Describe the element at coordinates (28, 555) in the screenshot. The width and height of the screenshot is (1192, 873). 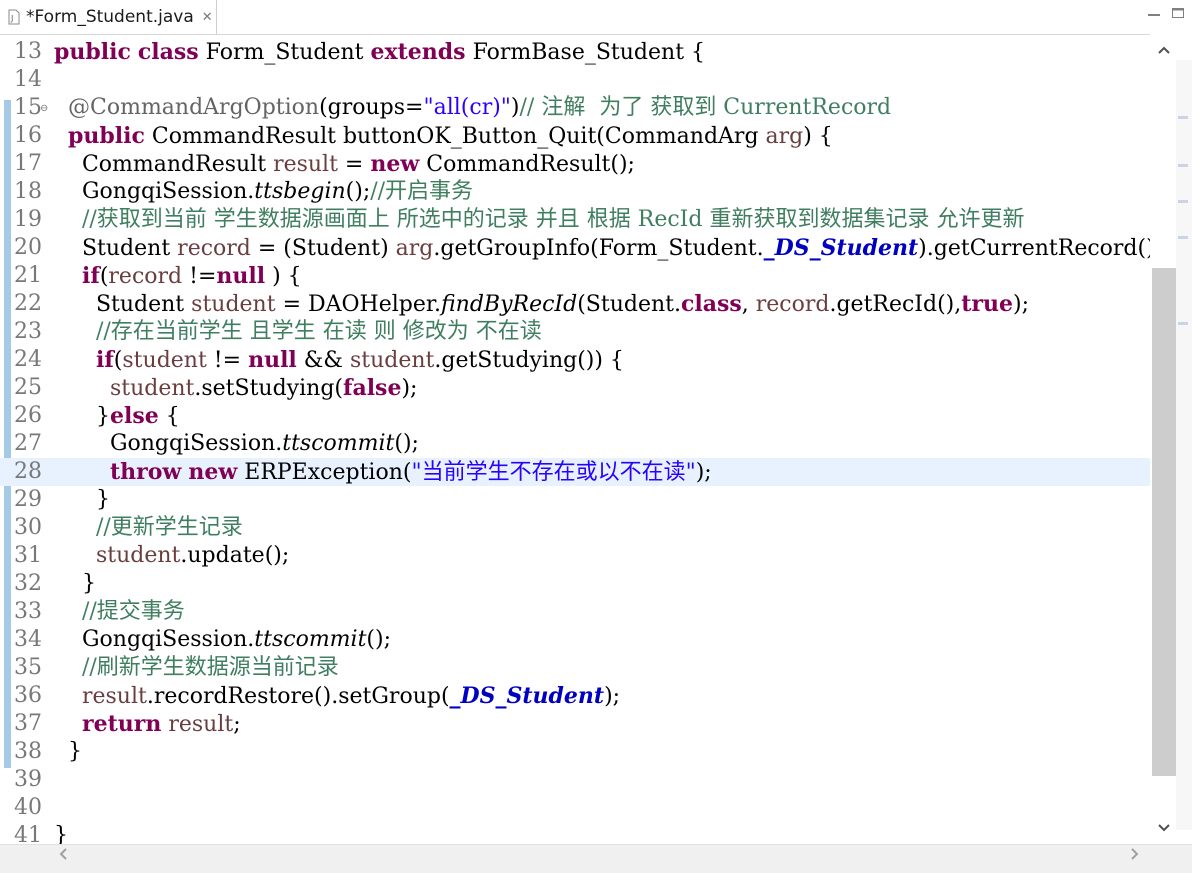
I see `line-number: 31` at that location.